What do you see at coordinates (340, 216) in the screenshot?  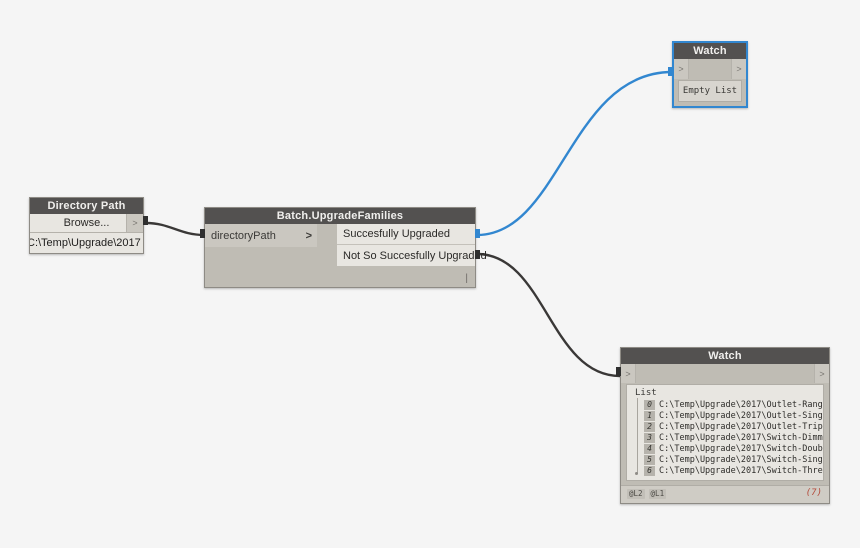 I see `node-batch-upgrade-families-title: Batch.UpgradeFamilies` at bounding box center [340, 216].